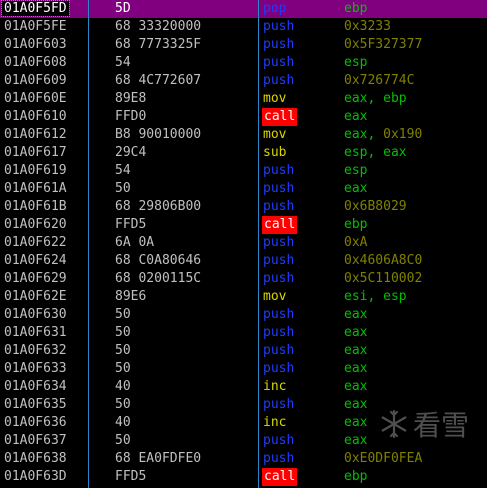 This screenshot has width=487, height=488. I want to click on column-separator-disassembly, so click(258, 244).